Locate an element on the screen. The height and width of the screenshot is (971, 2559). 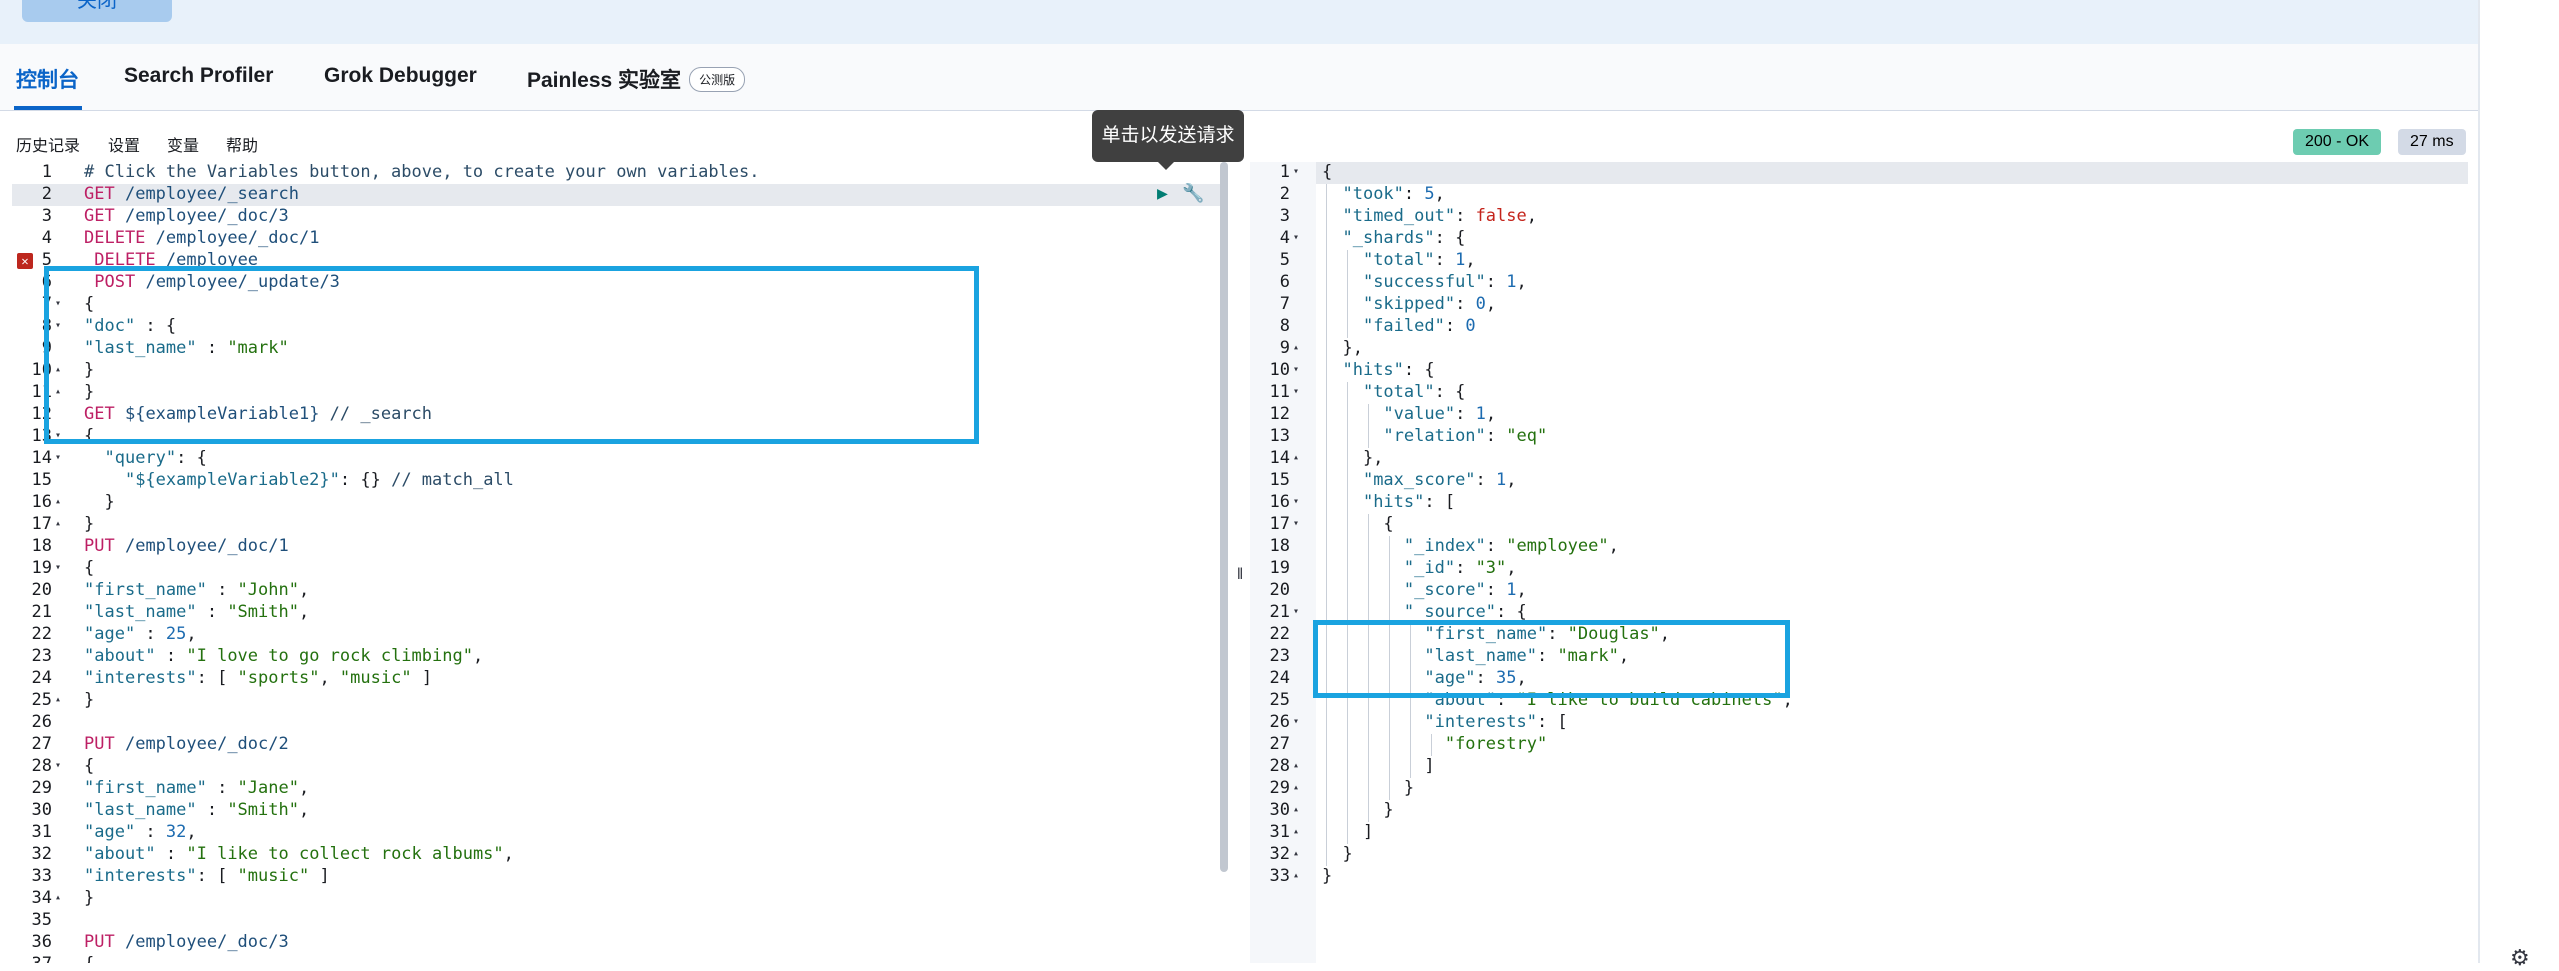
response-line: 25 "about": "I like to build cabinets", is located at coordinates (1859, 700).